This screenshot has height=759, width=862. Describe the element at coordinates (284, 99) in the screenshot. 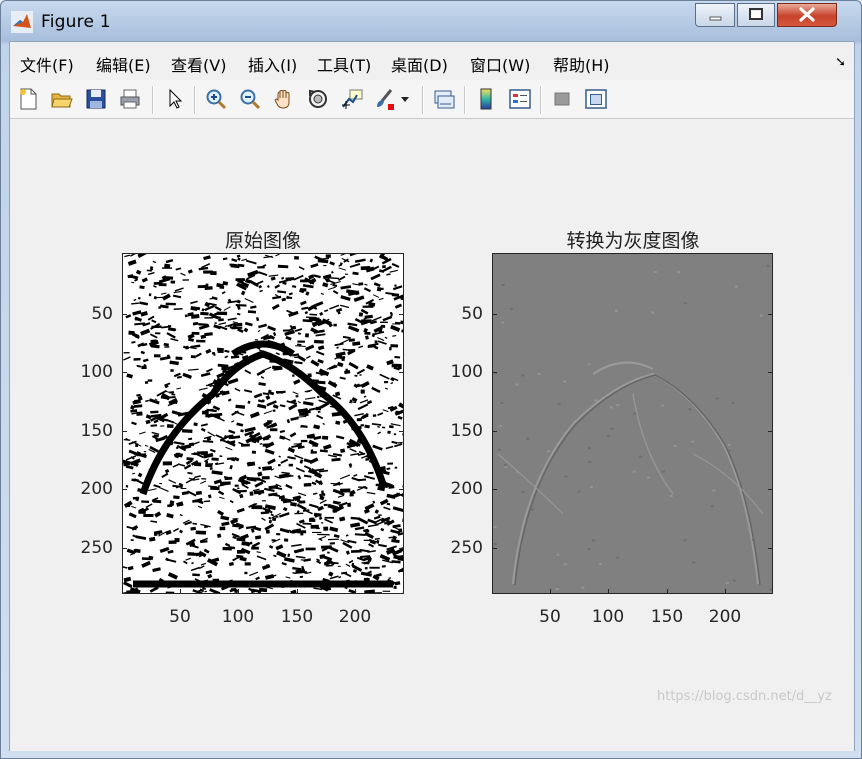

I see `pan-hand-icon` at that location.